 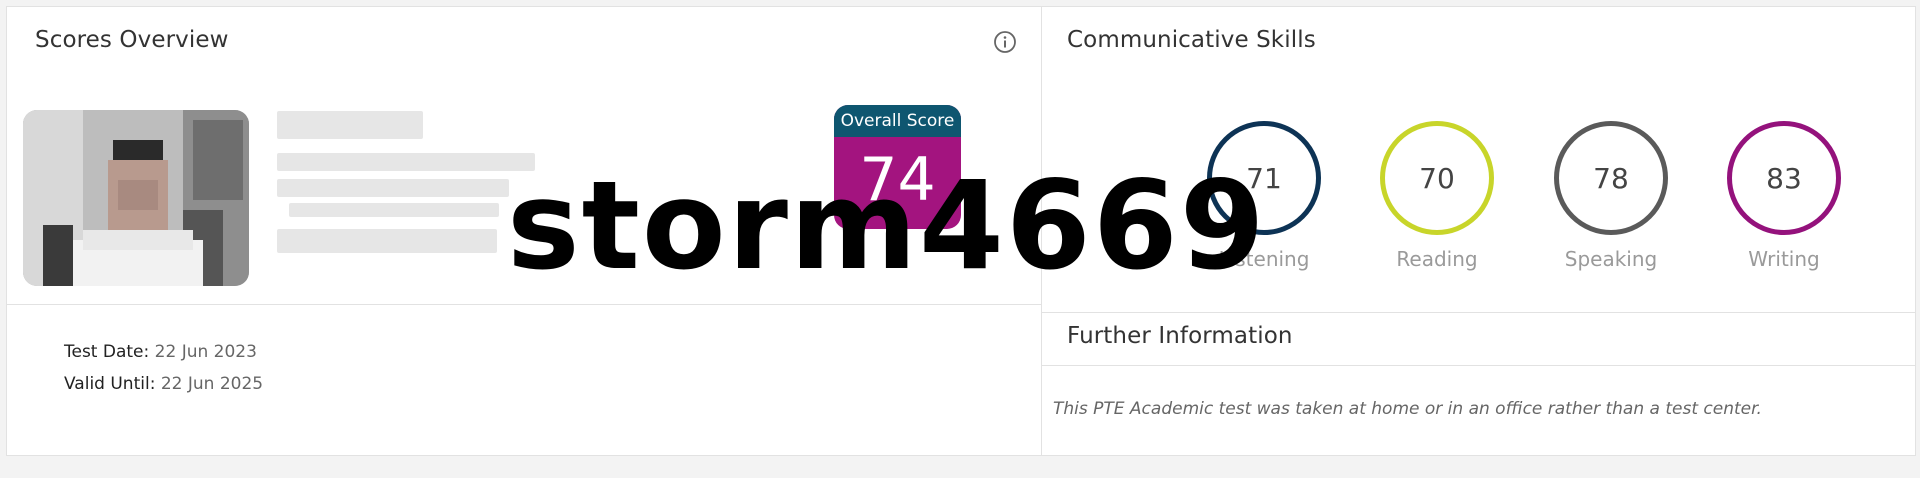 I want to click on candidate-photo, so click(x=136, y=198).